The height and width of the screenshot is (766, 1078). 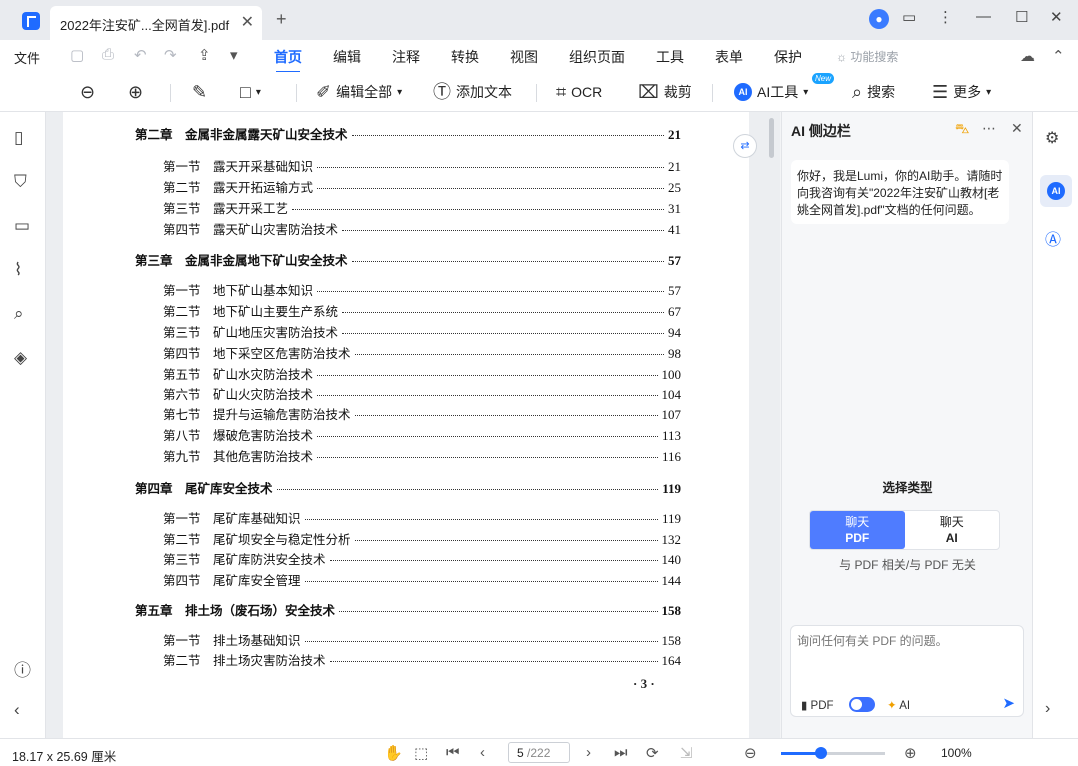 I want to click on toc-section-entry: 第三节 尾矿库防洪安全技术 140, so click(x=422, y=558).